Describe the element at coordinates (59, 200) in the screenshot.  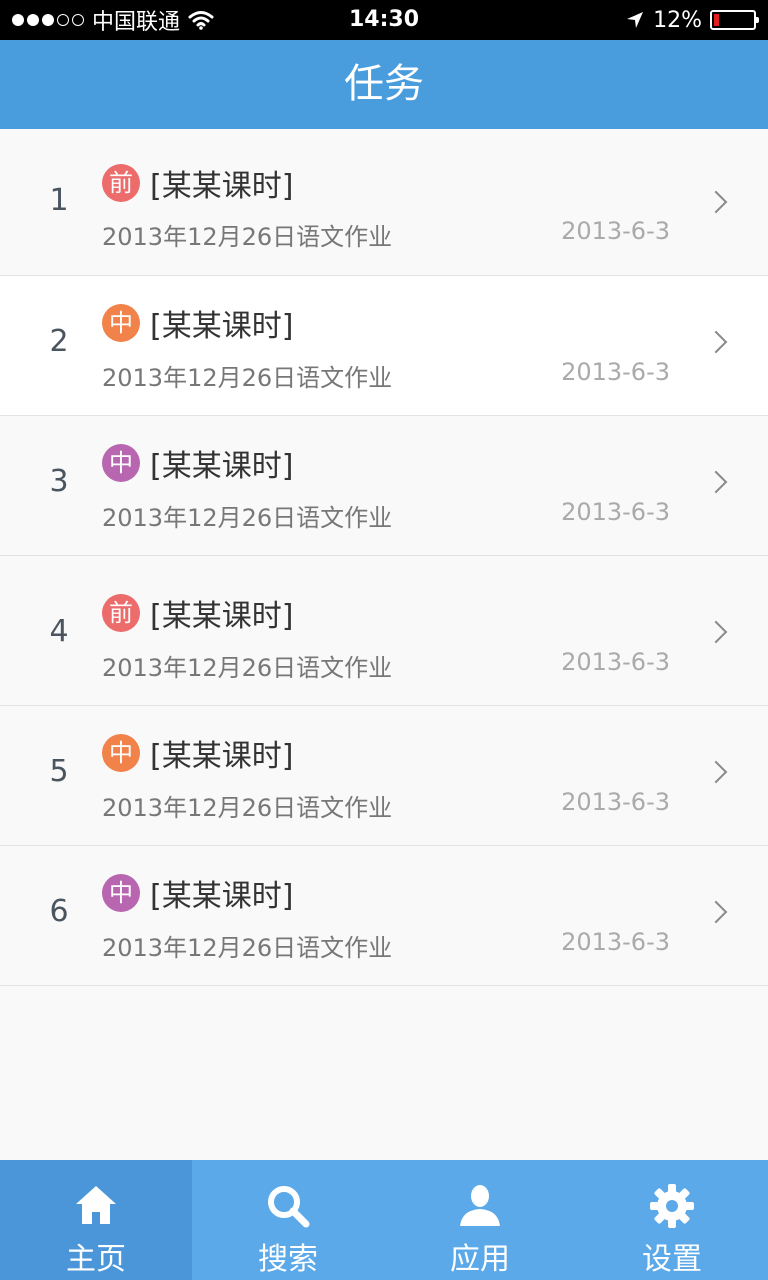
I see `task-index: 1` at that location.